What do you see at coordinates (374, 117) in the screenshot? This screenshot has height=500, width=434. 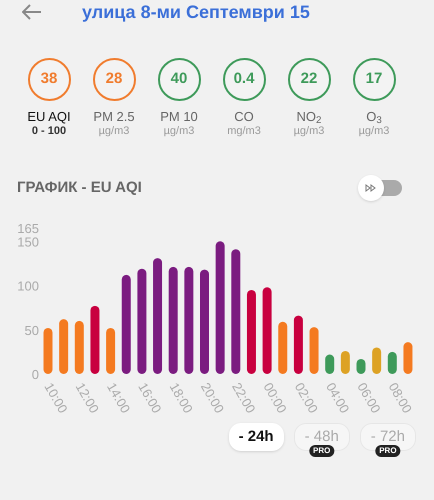 I see `pollutant-label: O$_{3}$` at bounding box center [374, 117].